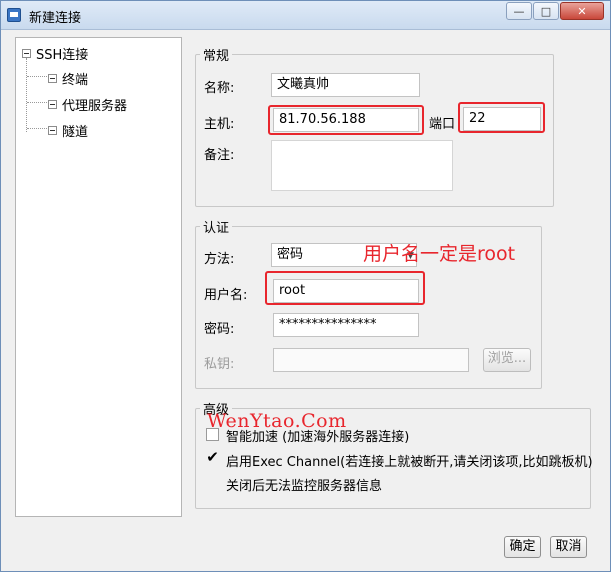  What do you see at coordinates (442, 124) in the screenshot?
I see `port-label: 端口` at bounding box center [442, 124].